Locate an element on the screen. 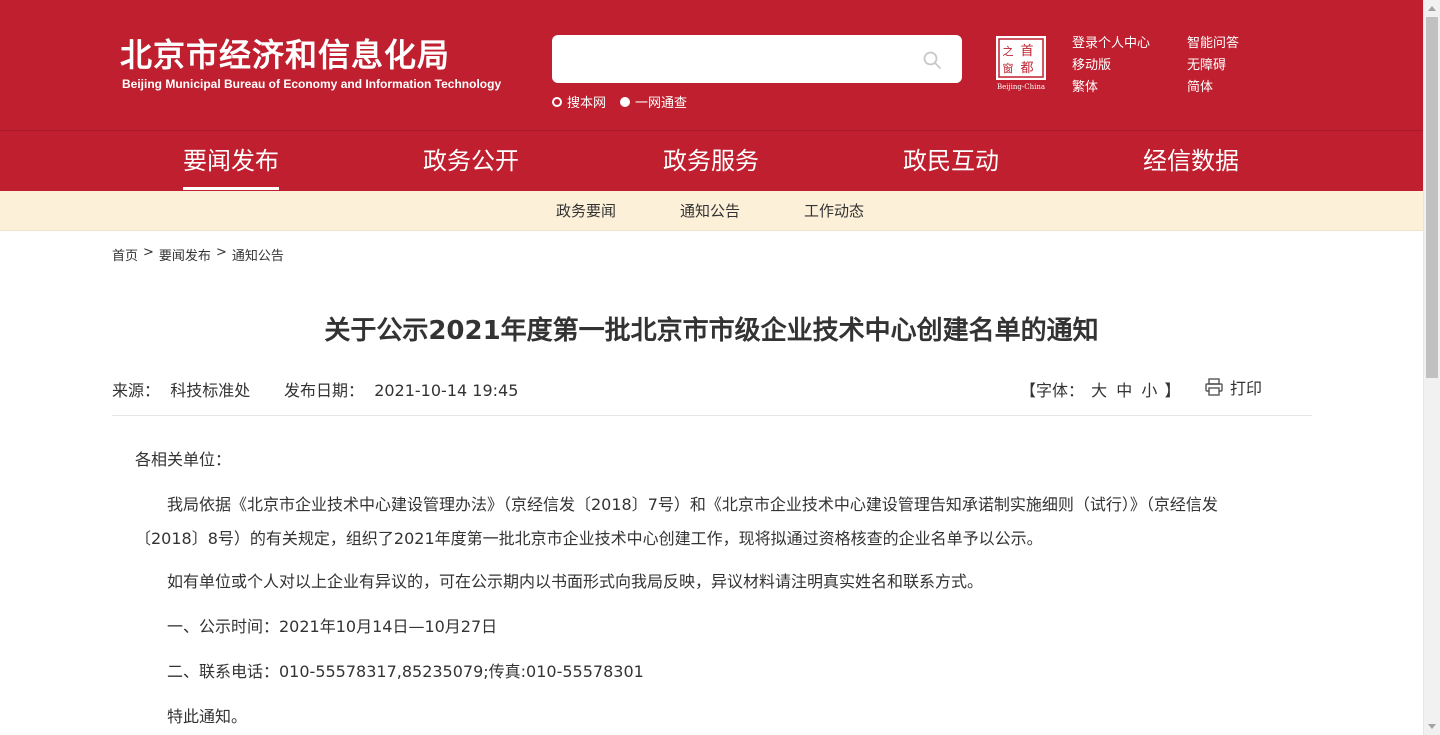 The width and height of the screenshot is (1440, 735). radio-label: 搜本网 is located at coordinates (587, 103).